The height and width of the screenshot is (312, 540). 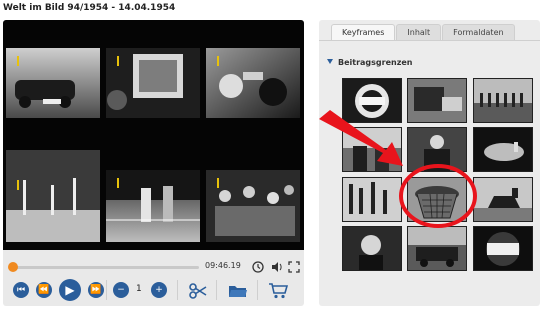 What do you see at coordinates (107, 267) in the screenshot?
I see `progress-track` at bounding box center [107, 267].